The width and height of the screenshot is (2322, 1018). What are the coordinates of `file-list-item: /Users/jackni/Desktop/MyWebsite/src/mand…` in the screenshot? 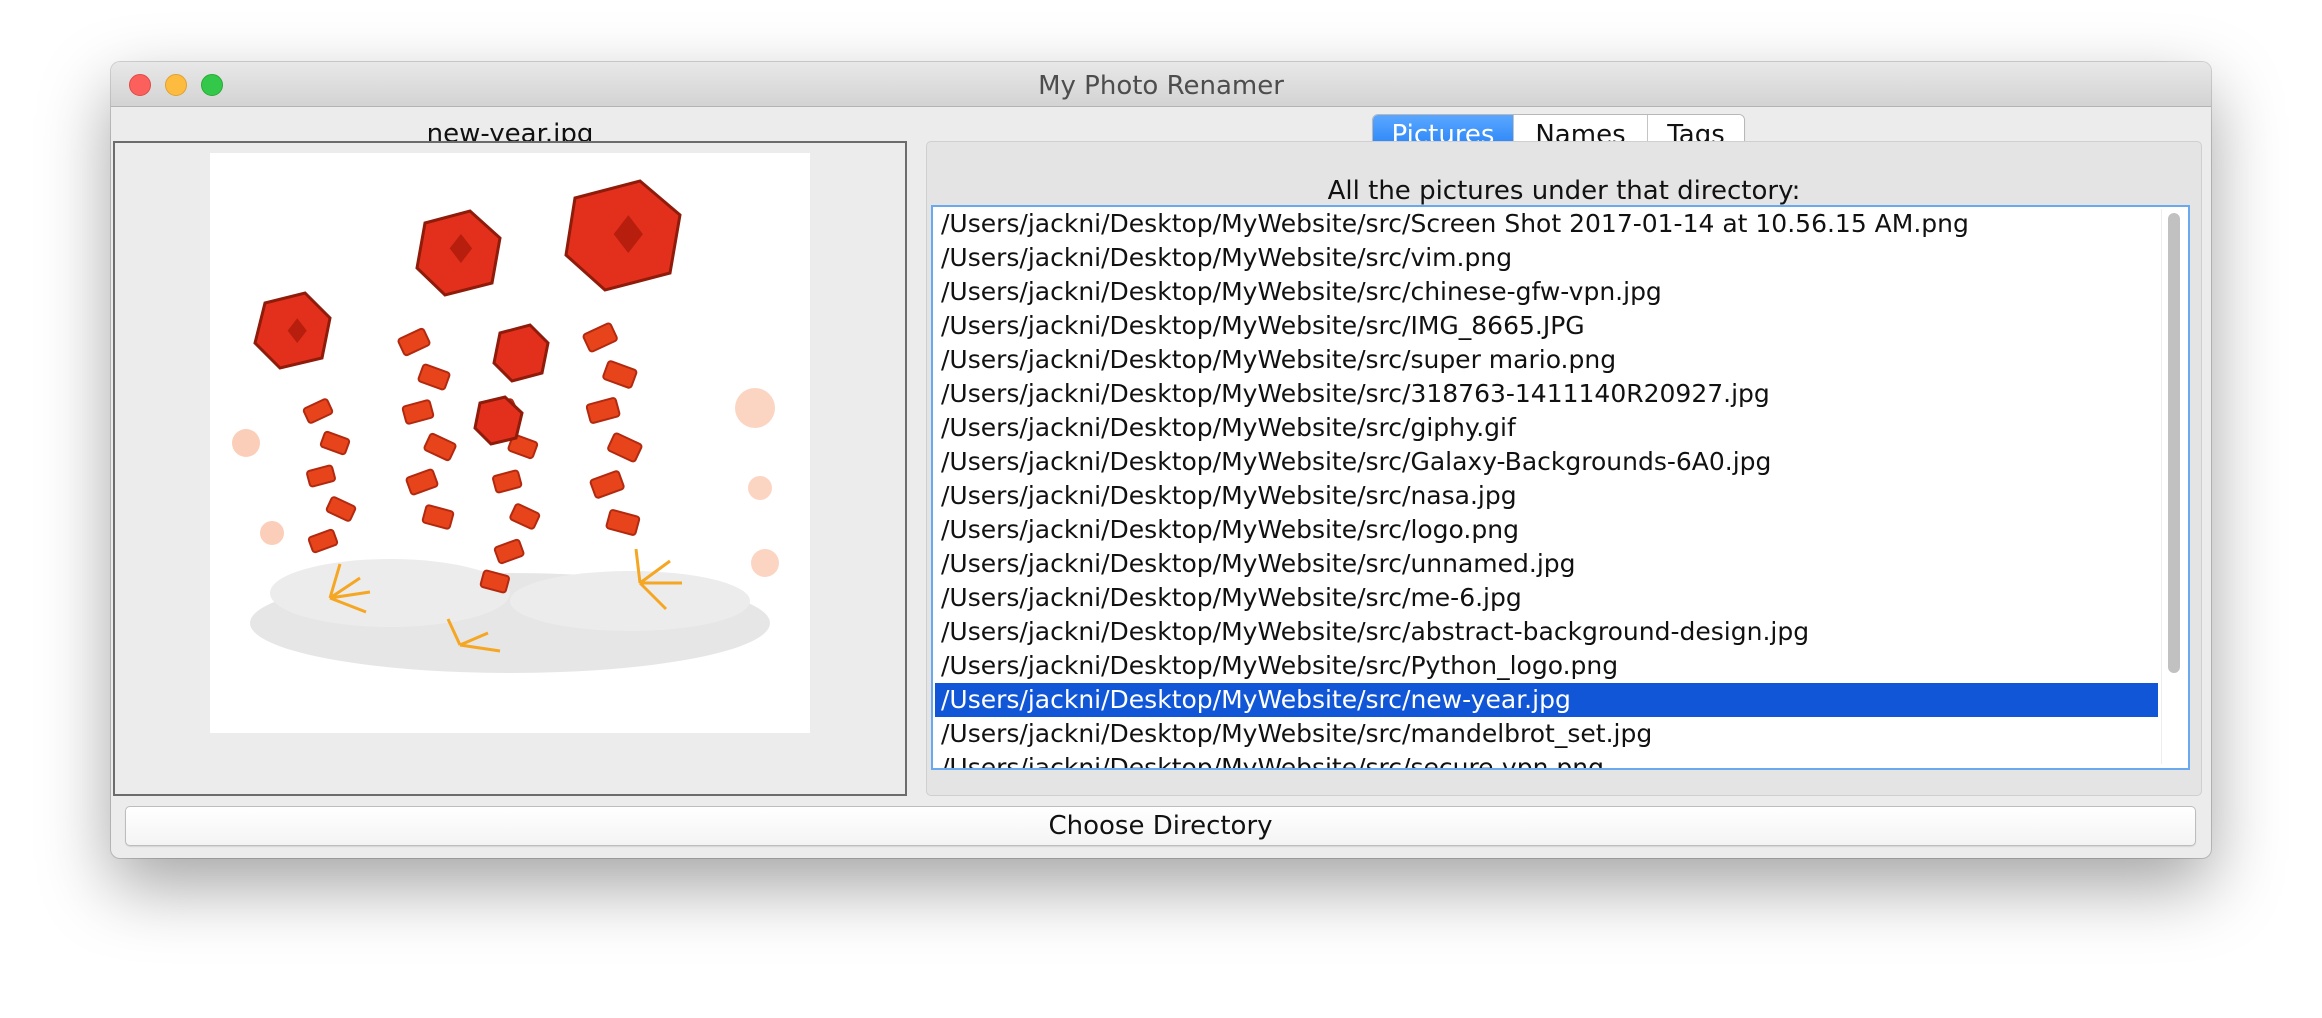 It's located at (1546, 734).